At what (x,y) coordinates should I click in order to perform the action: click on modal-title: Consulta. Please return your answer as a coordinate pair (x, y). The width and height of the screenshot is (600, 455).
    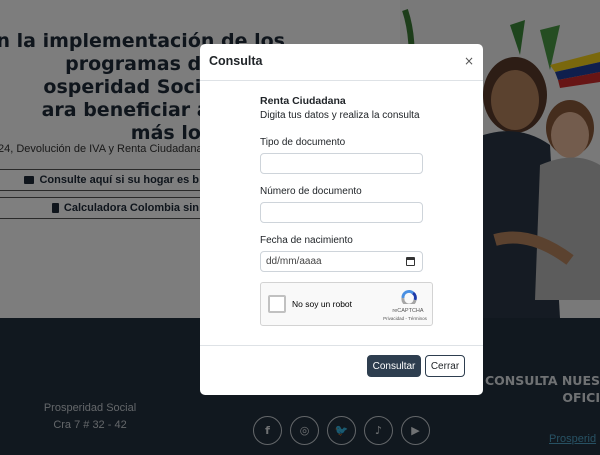
    Looking at the image, I should click on (236, 61).